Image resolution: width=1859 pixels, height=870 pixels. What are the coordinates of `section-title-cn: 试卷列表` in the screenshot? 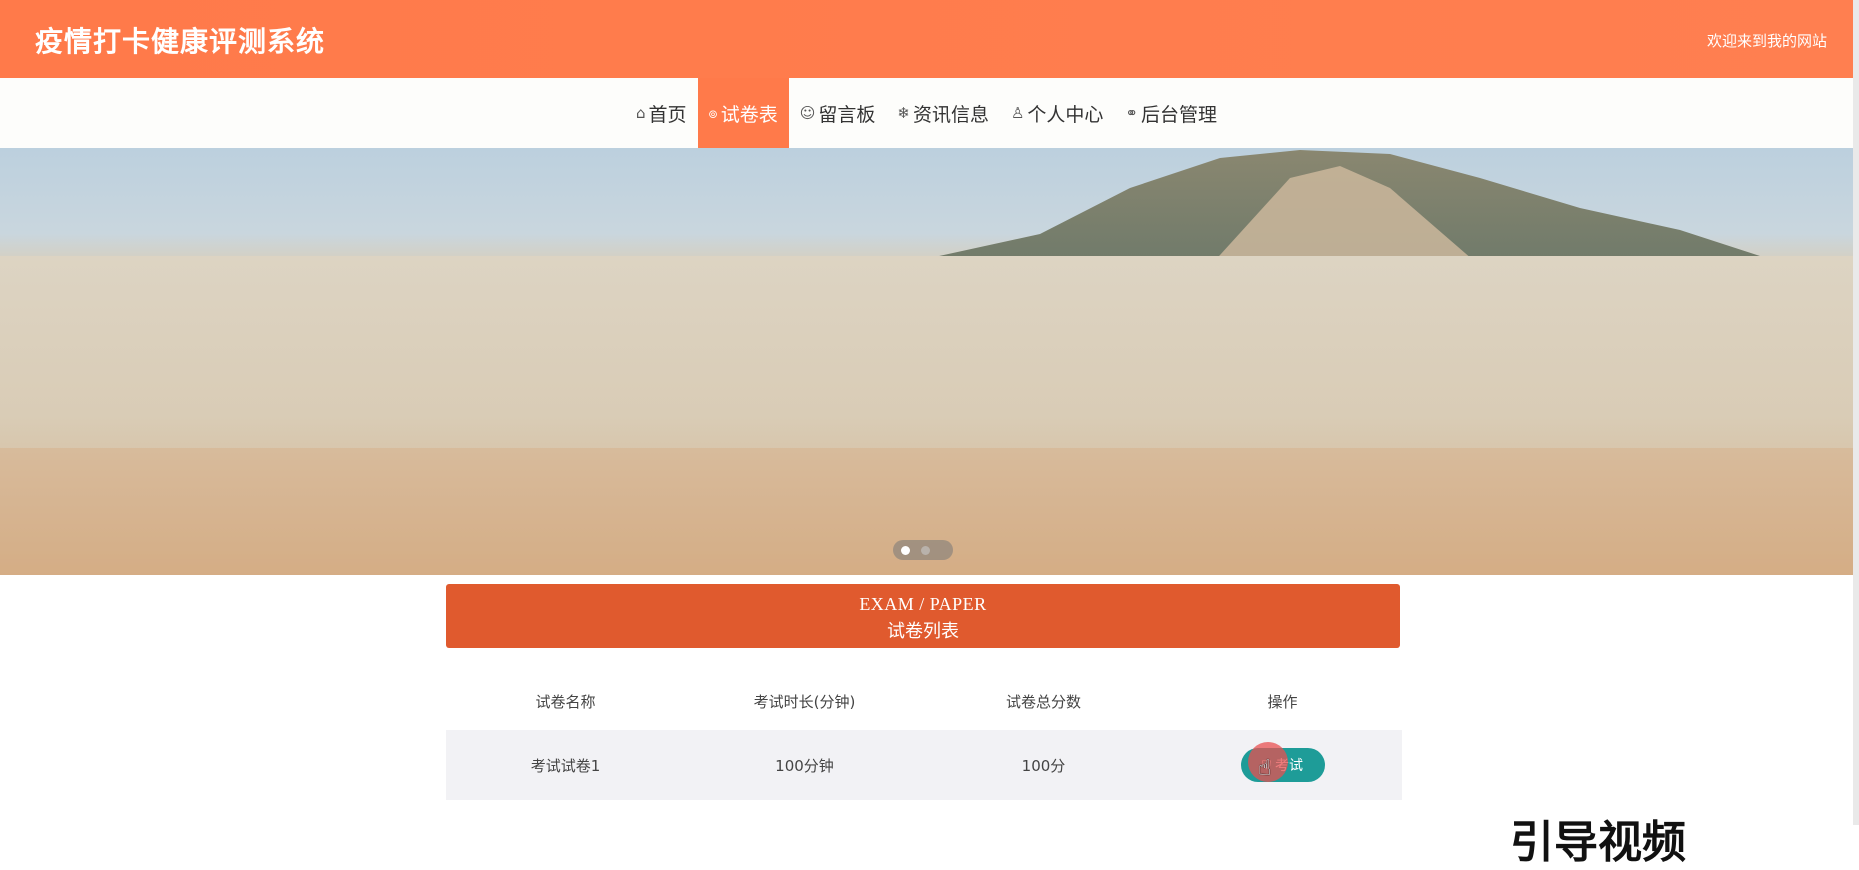 It's located at (923, 631).